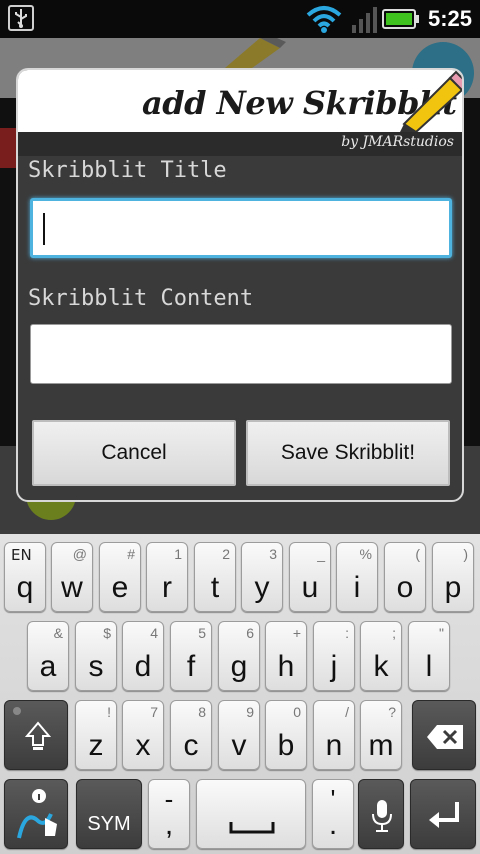 The width and height of the screenshot is (480, 854). Describe the element at coordinates (215, 577) in the screenshot. I see `key-t: 2t` at that location.